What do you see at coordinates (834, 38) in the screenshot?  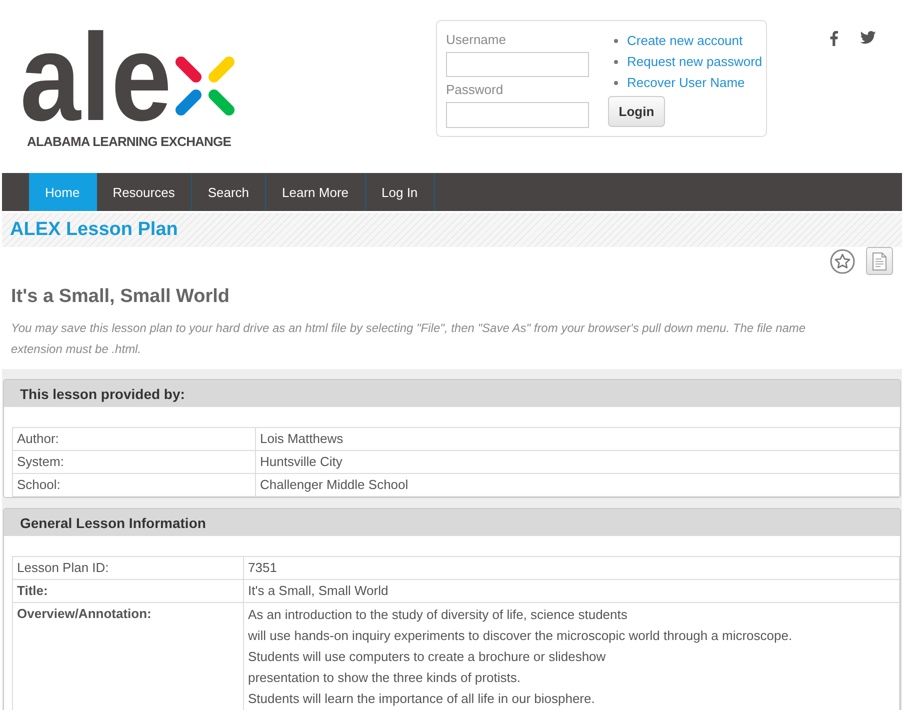 I see `facebook-icon` at bounding box center [834, 38].